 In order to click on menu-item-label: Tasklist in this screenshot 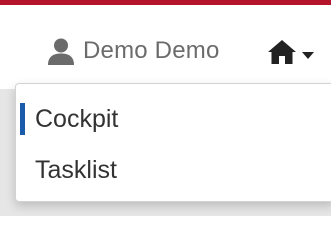, I will do `click(76, 170)`.